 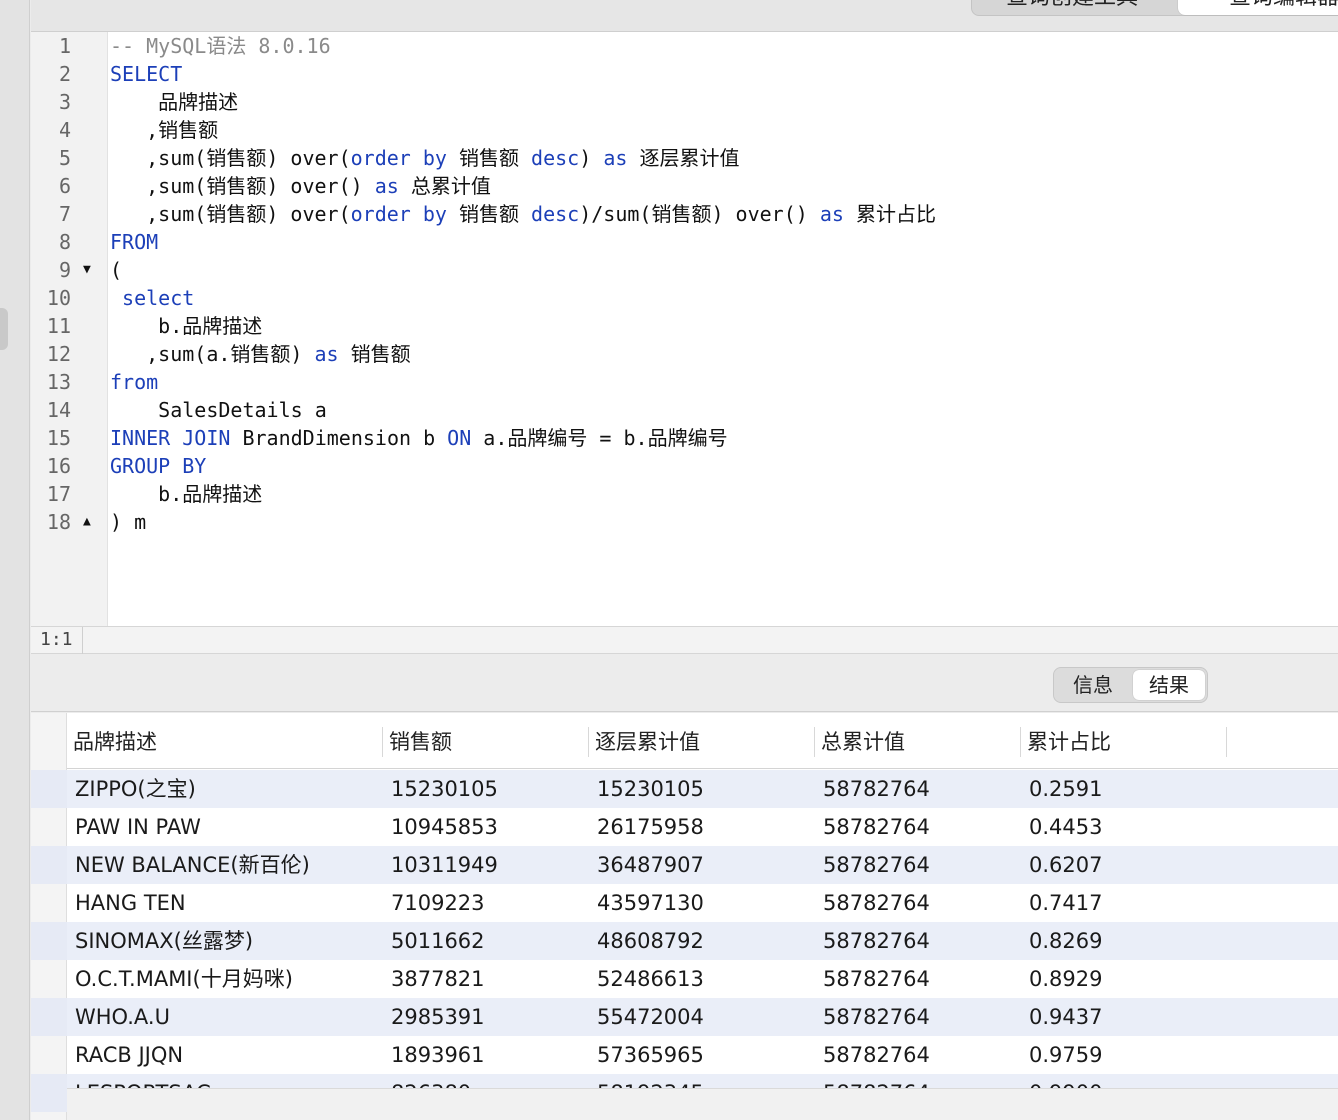 I want to click on table-cell: 43597130, so click(x=702, y=903).